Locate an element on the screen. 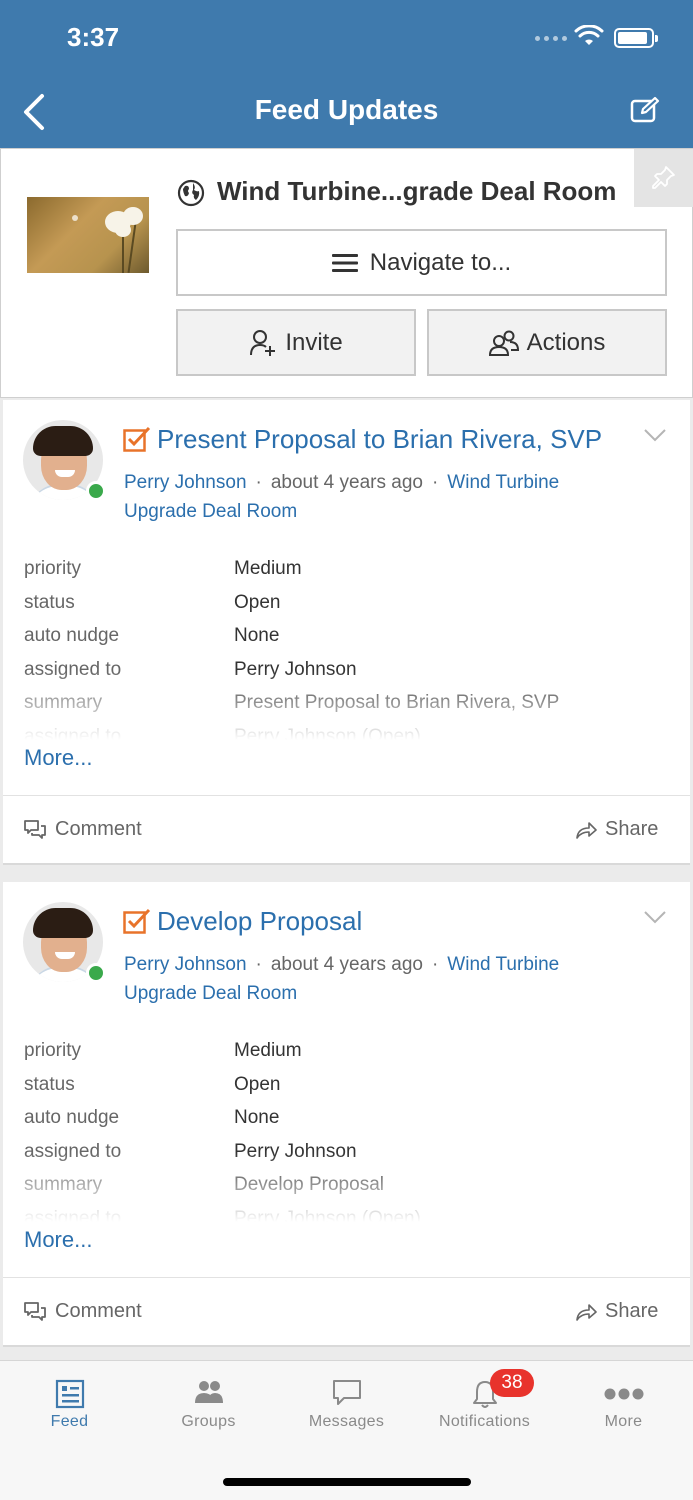  groups-icon is located at coordinates (208, 1392).